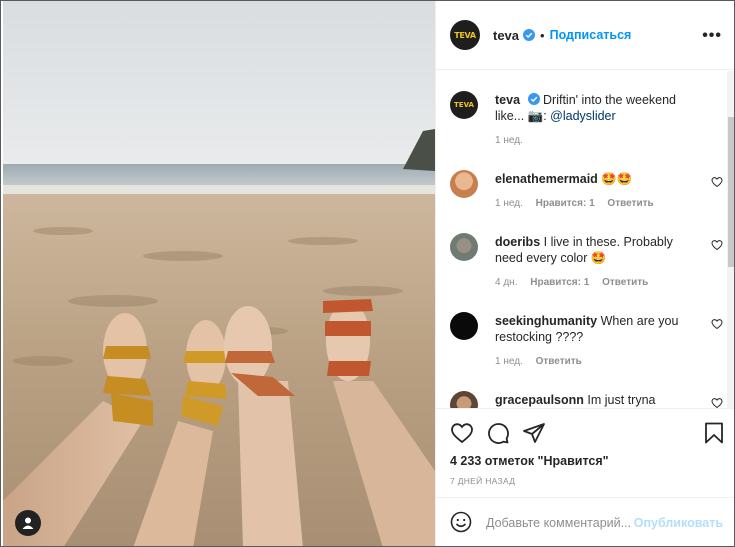  Describe the element at coordinates (529, 461) in the screenshot. I see `likes-count: 4 233 отметок "Нравится"` at that location.